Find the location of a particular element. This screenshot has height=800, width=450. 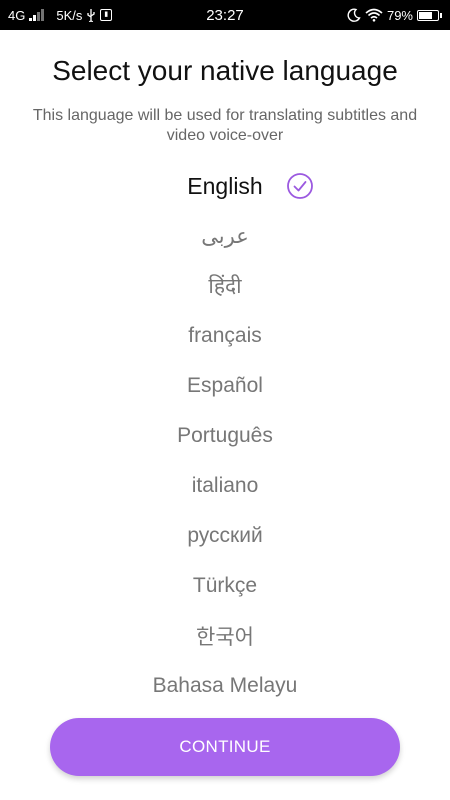

language-option: Bahasa Melayu is located at coordinates (225, 686).